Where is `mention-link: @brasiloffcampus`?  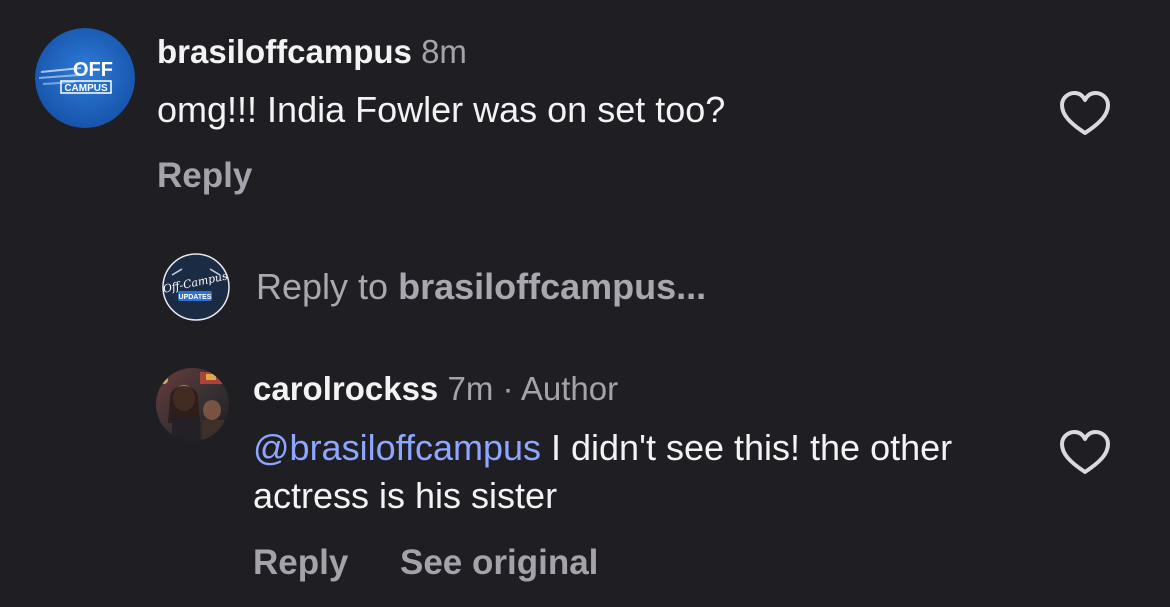 mention-link: @brasiloffcampus is located at coordinates (397, 447).